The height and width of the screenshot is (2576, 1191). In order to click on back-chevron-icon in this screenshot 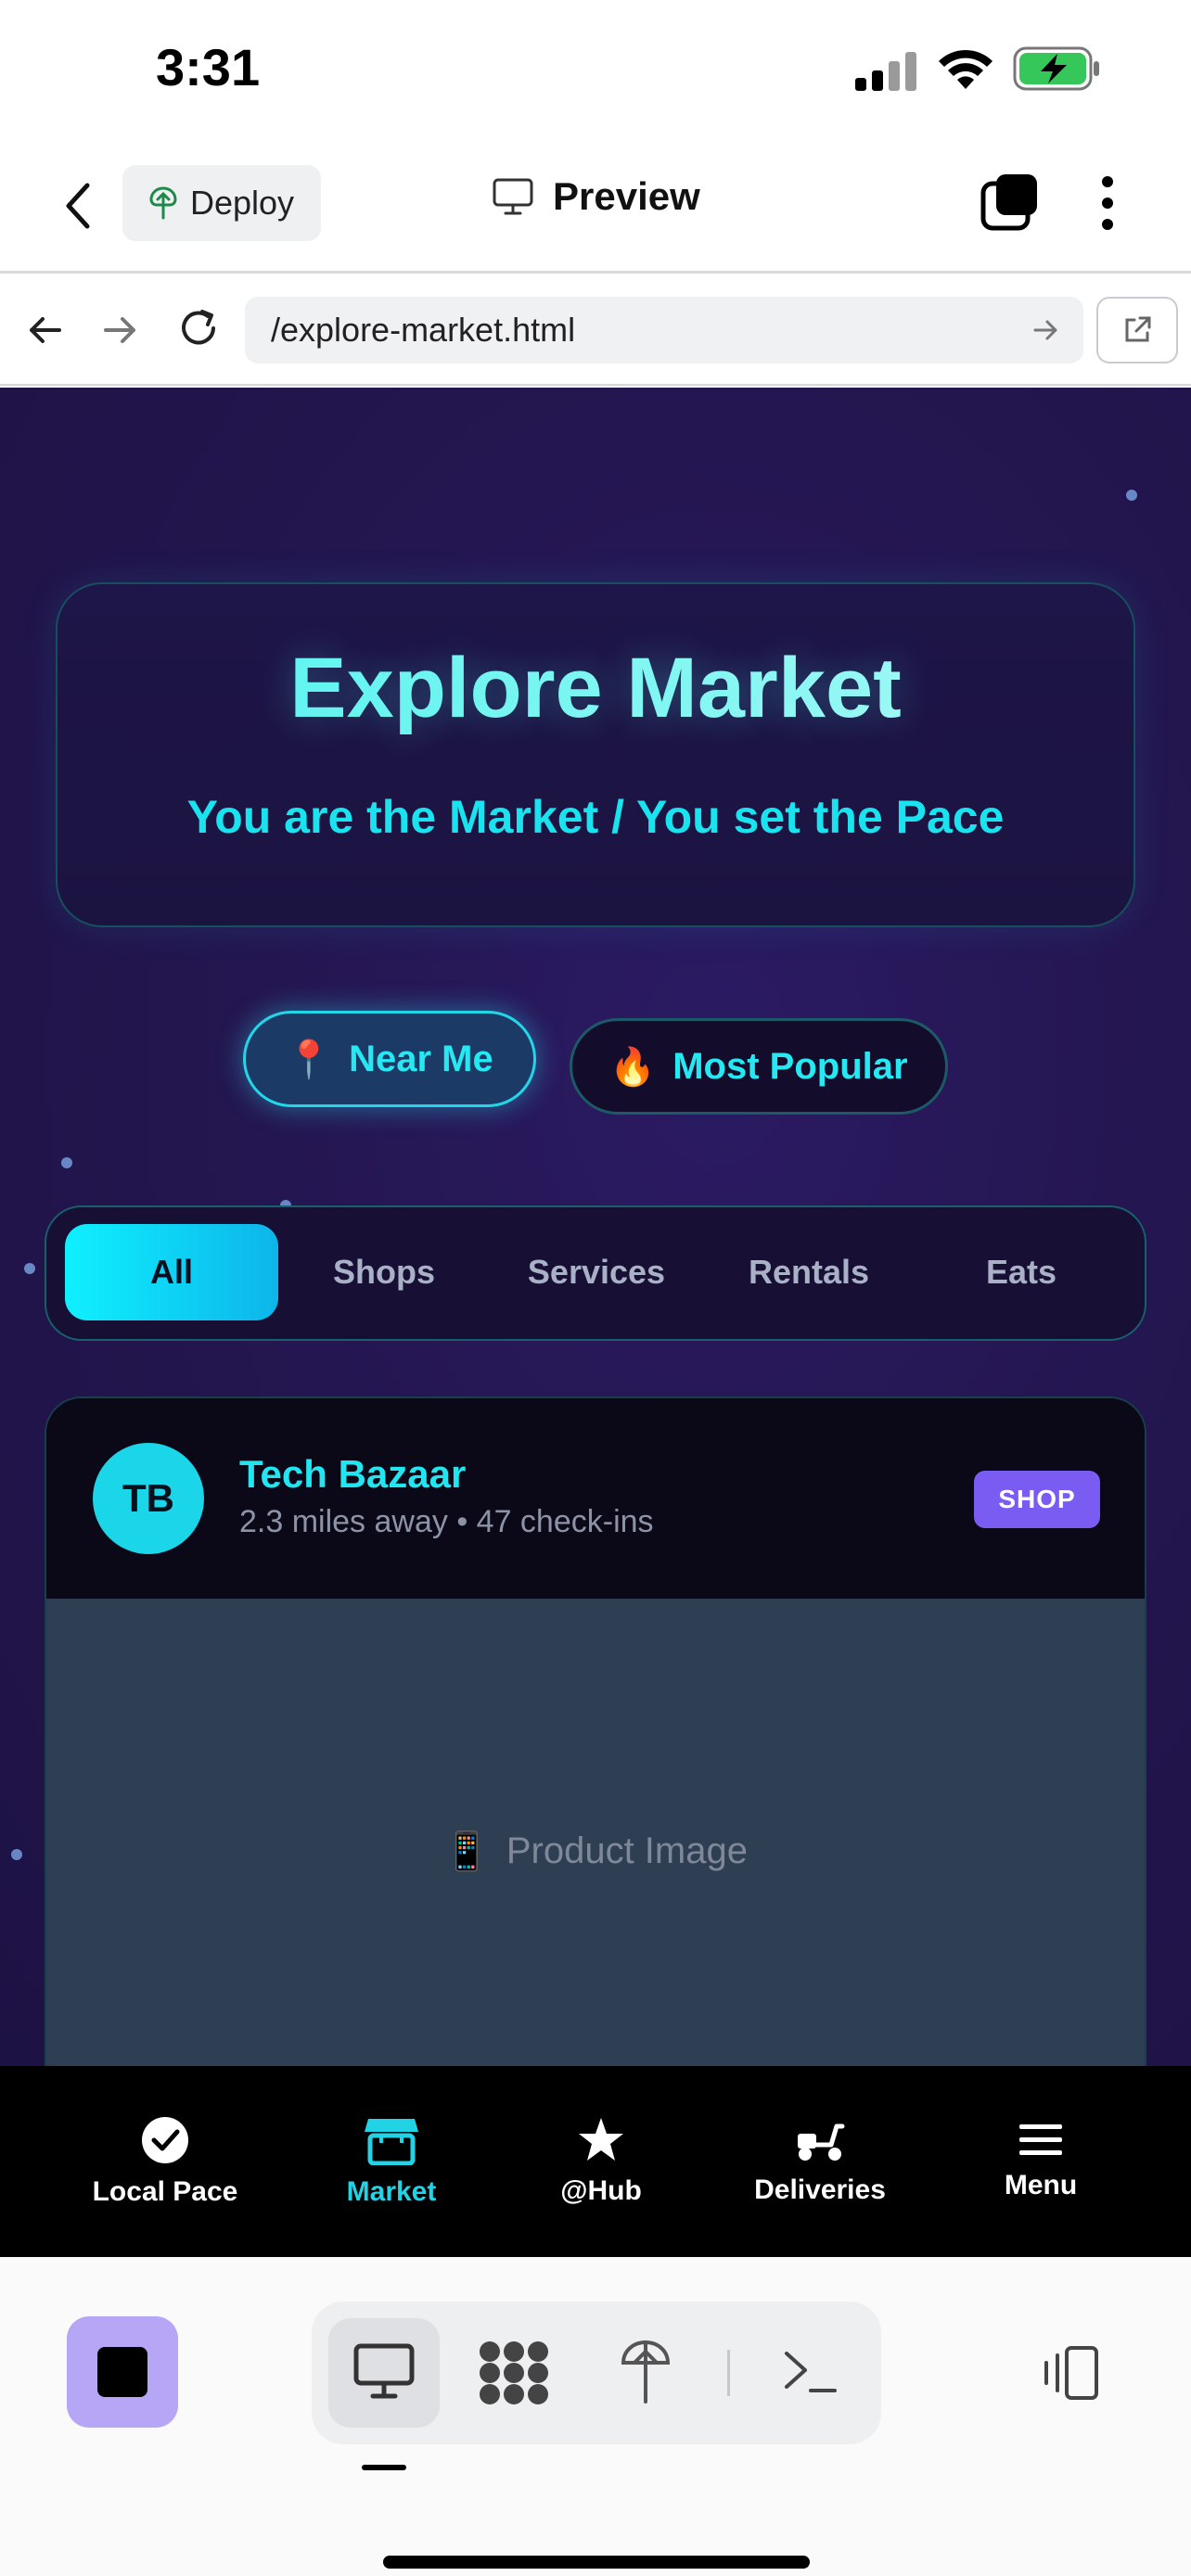, I will do `click(78, 206)`.